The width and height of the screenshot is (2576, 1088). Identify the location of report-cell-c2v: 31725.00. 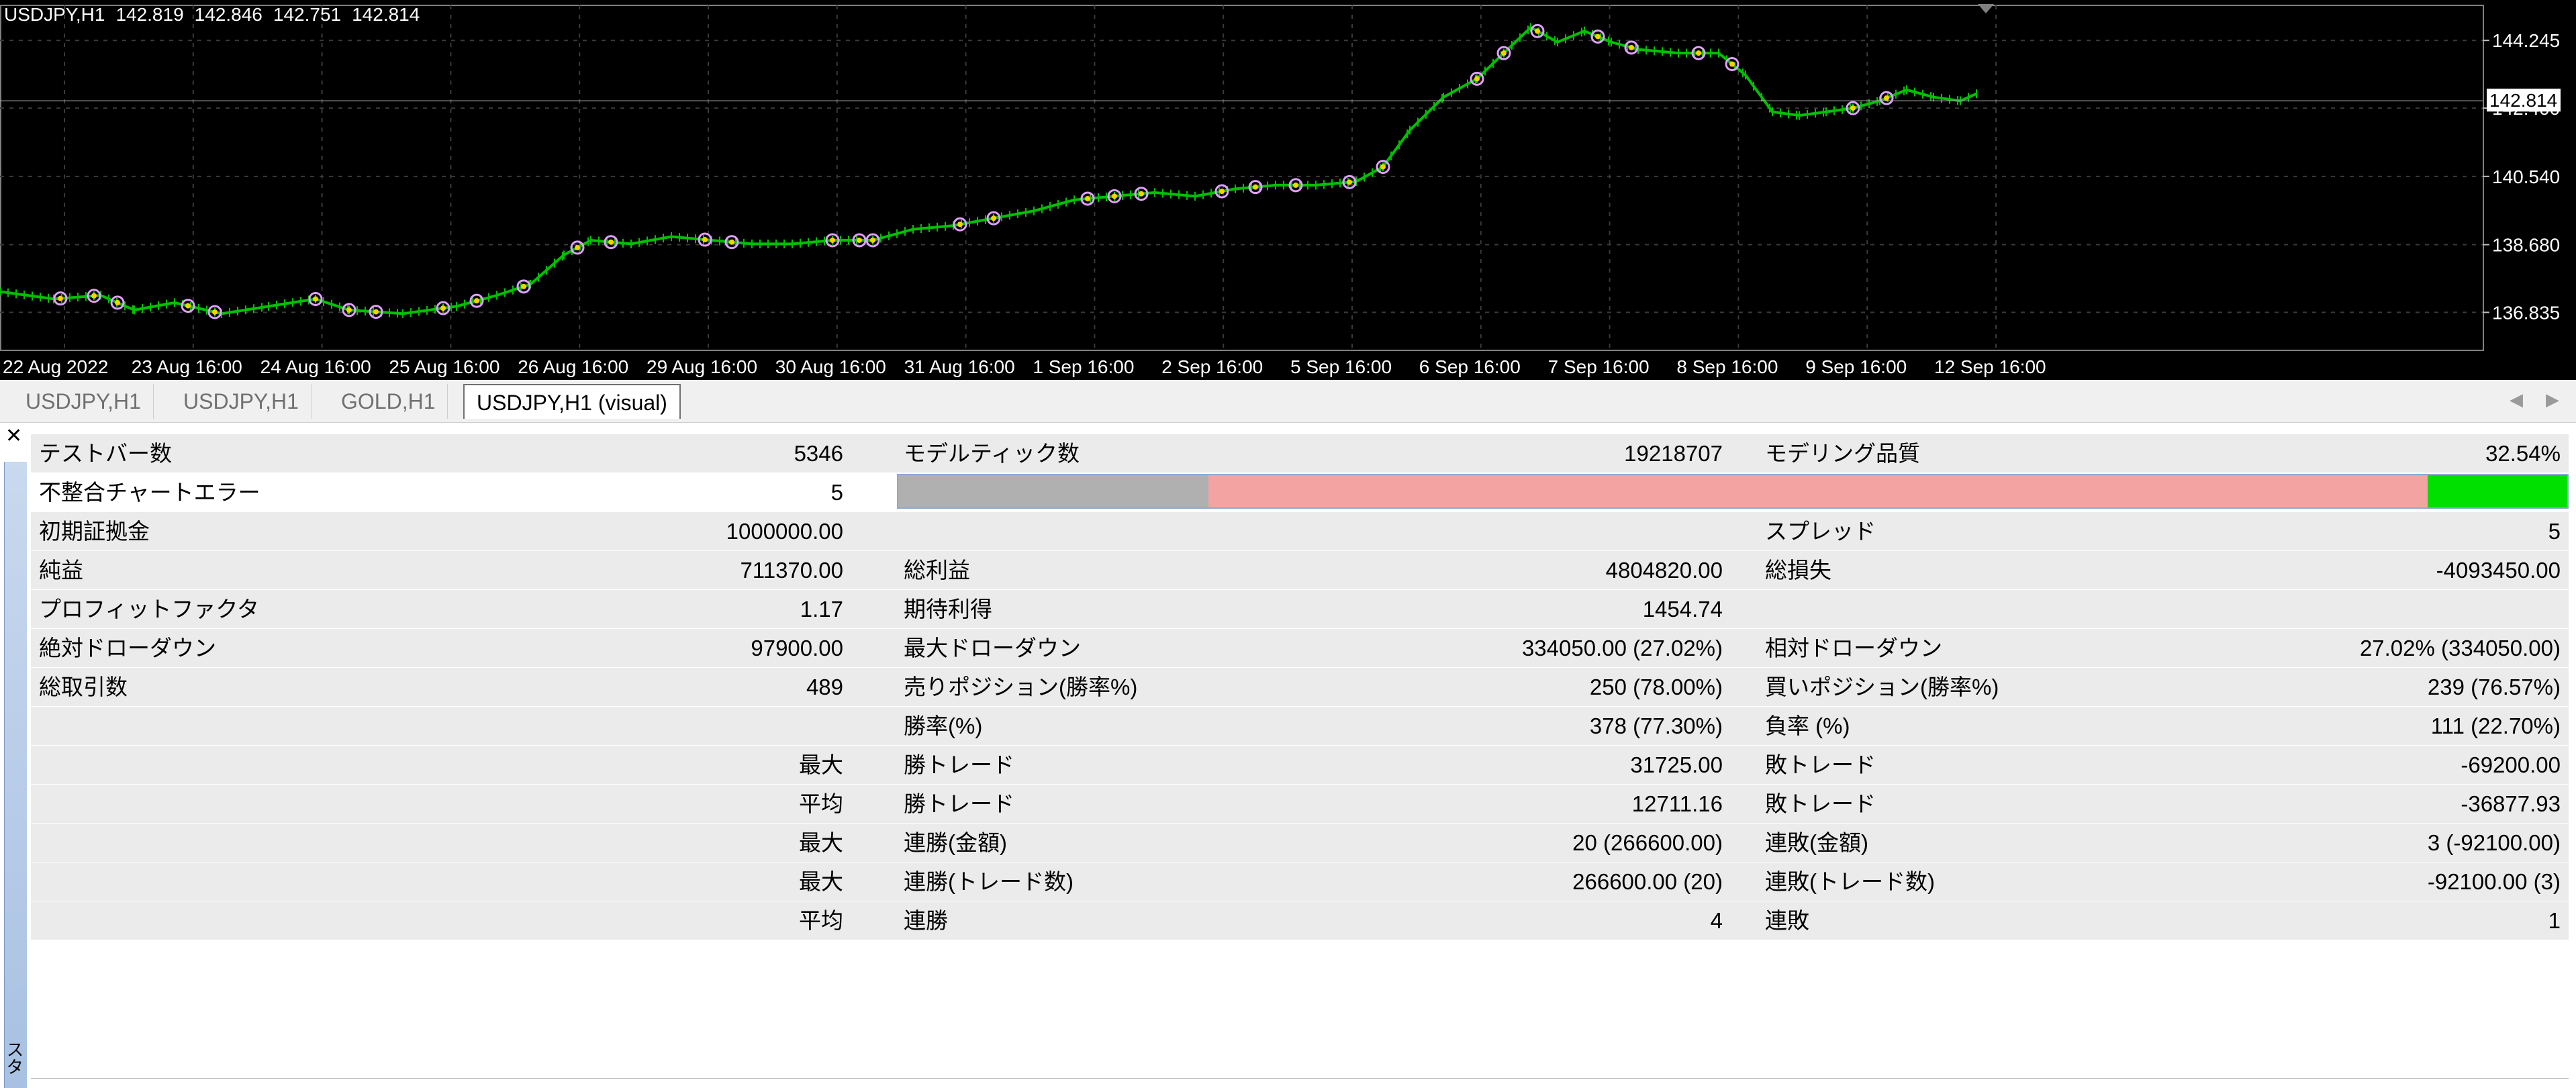
(1676, 764).